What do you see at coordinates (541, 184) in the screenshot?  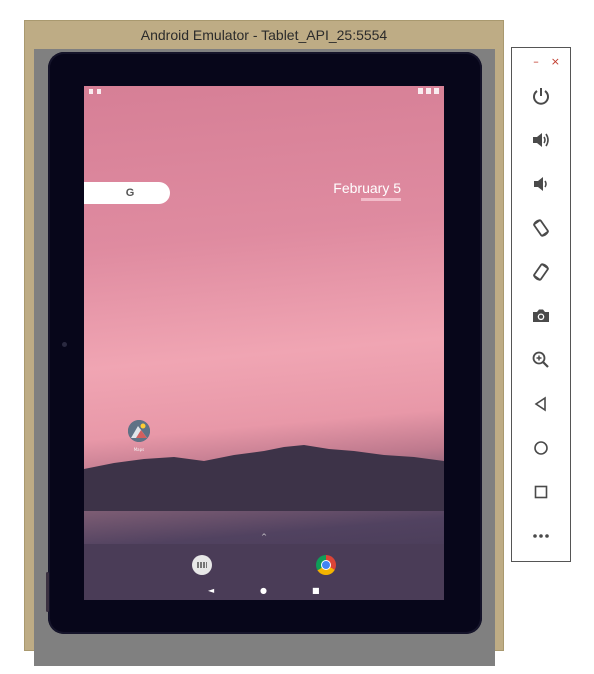 I see `volume-down-icon` at bounding box center [541, 184].